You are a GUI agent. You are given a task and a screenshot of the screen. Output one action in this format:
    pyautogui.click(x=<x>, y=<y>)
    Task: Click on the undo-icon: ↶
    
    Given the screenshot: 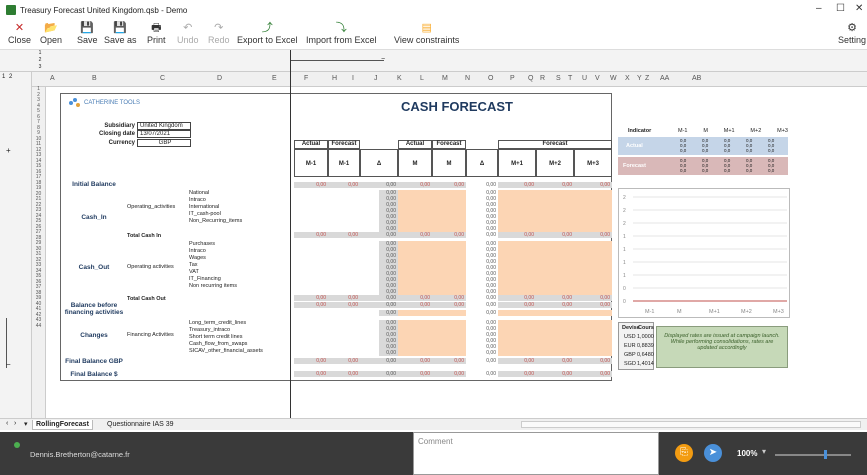 What is the action you would take?
    pyautogui.click(x=188, y=28)
    